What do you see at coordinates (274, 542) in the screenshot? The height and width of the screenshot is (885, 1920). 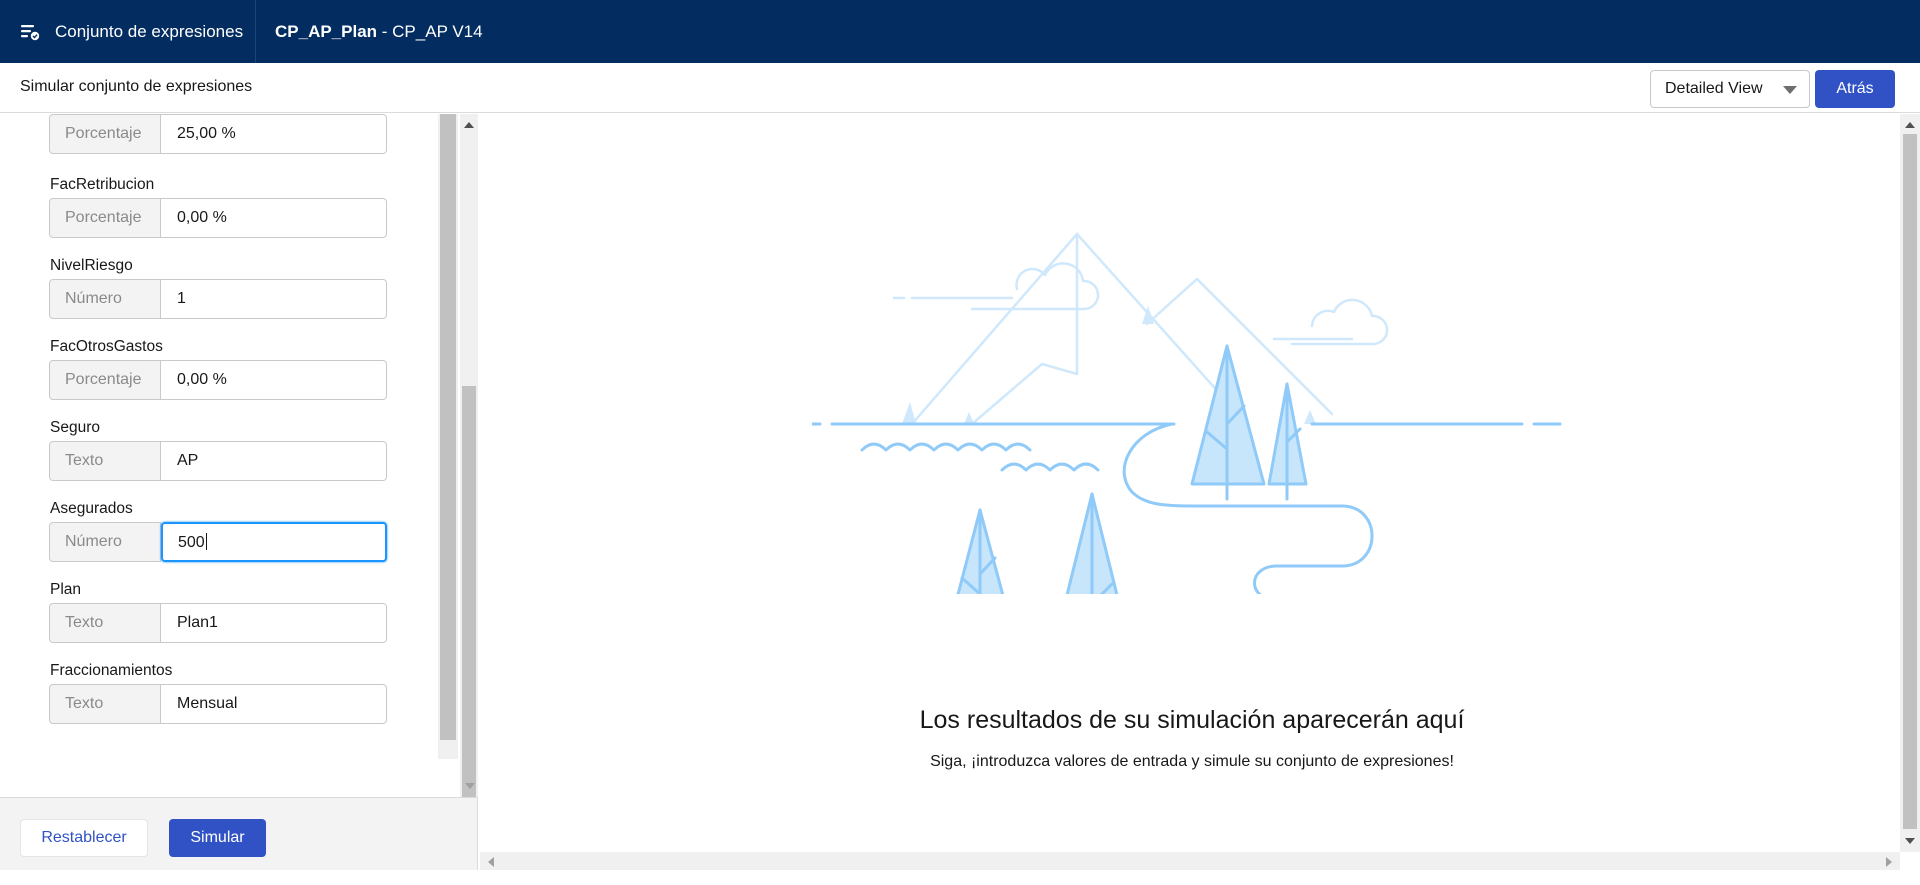 I see `field-value-input-focused: 500` at bounding box center [274, 542].